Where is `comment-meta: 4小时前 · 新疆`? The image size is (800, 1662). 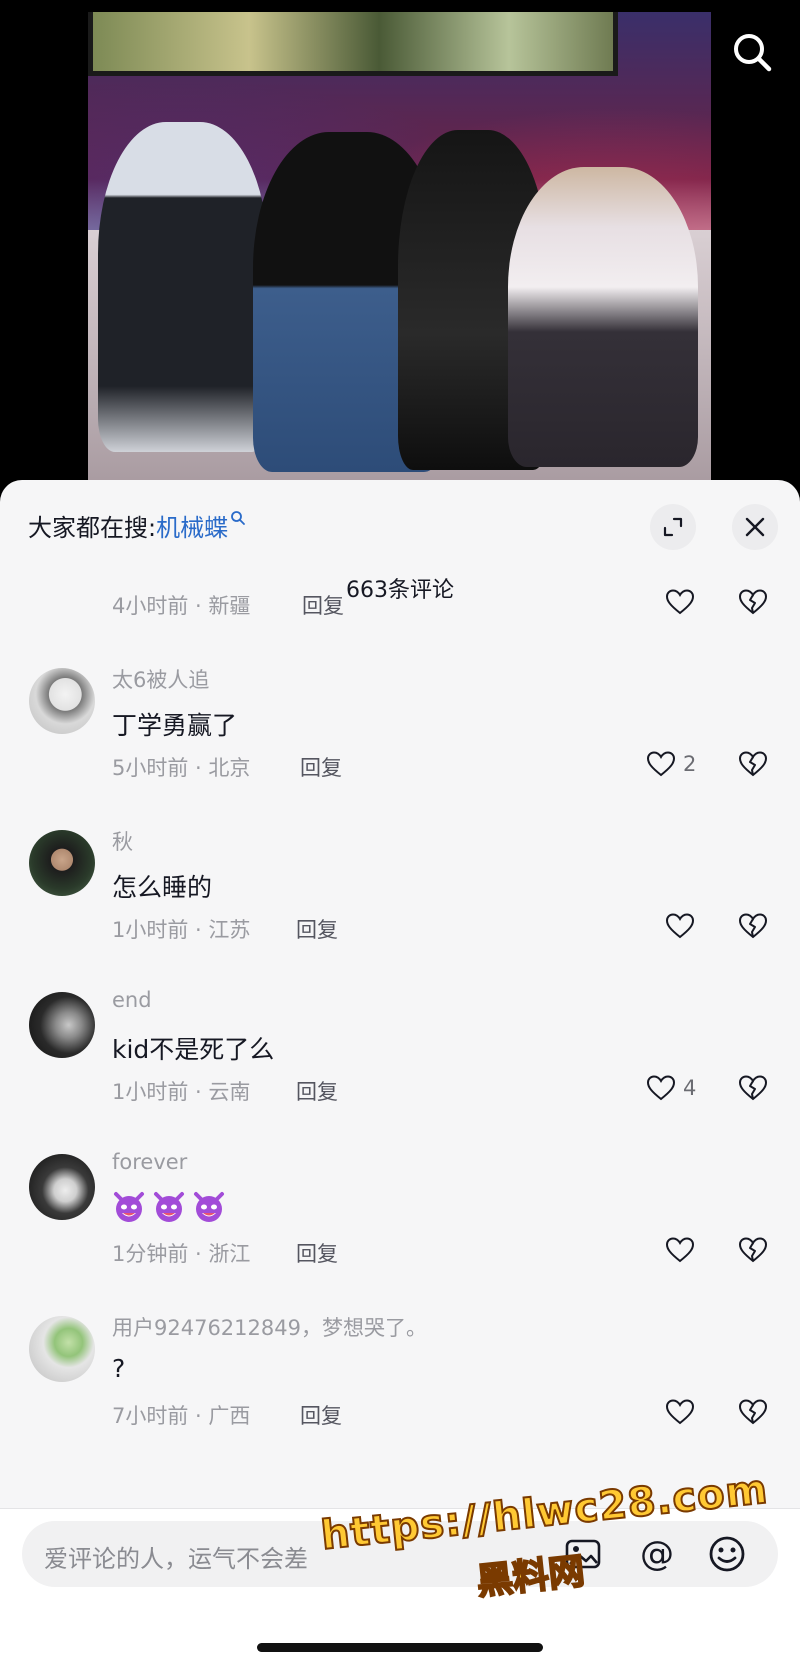 comment-meta: 4小时前 · 新疆 is located at coordinates (181, 606).